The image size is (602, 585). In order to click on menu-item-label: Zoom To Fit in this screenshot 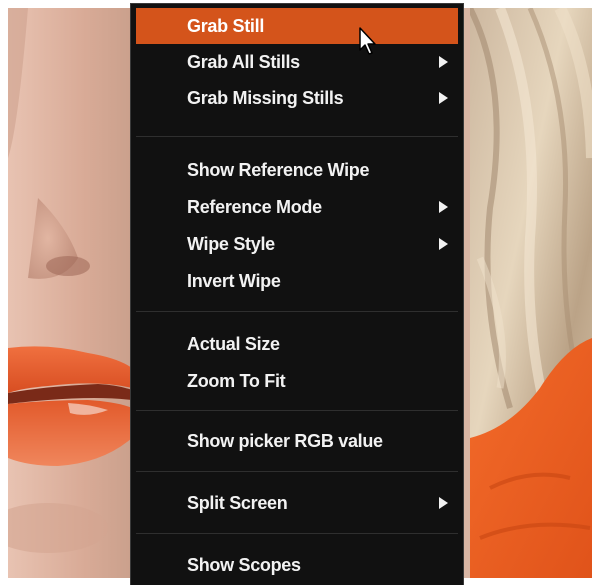, I will do `click(236, 381)`.